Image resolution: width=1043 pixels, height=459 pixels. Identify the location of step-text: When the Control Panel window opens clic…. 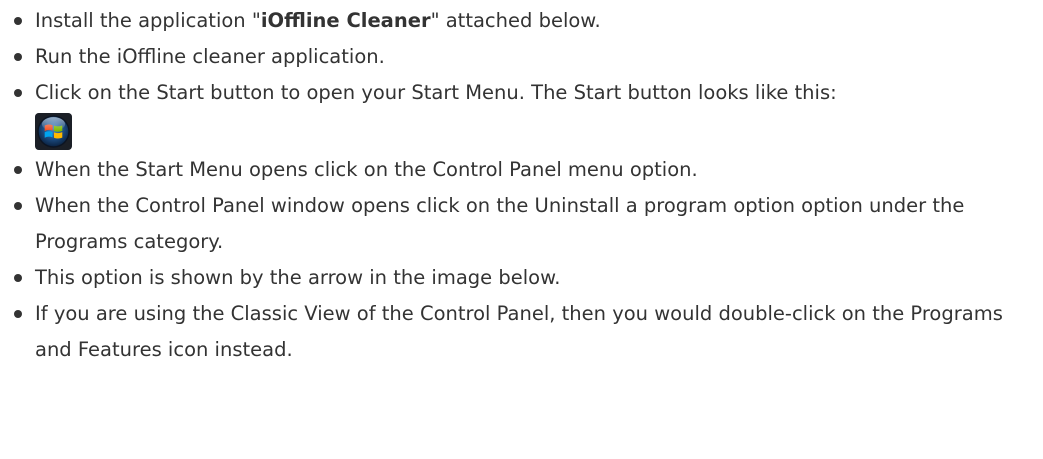
(500, 223).